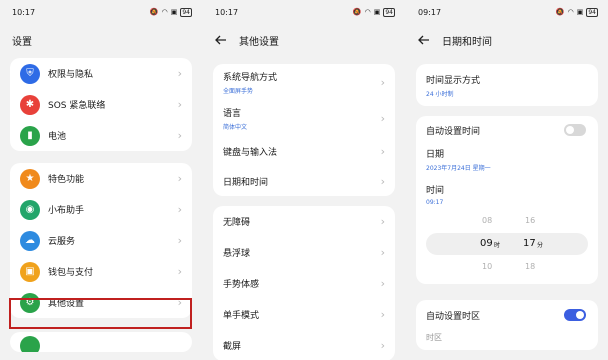  What do you see at coordinates (487, 266) in the screenshot?
I see `hour-below: 10` at bounding box center [487, 266].